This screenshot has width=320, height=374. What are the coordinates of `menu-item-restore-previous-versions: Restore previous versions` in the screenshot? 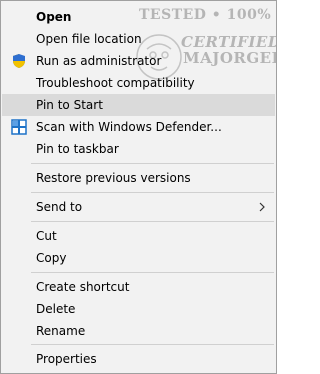 It's located at (138, 178).